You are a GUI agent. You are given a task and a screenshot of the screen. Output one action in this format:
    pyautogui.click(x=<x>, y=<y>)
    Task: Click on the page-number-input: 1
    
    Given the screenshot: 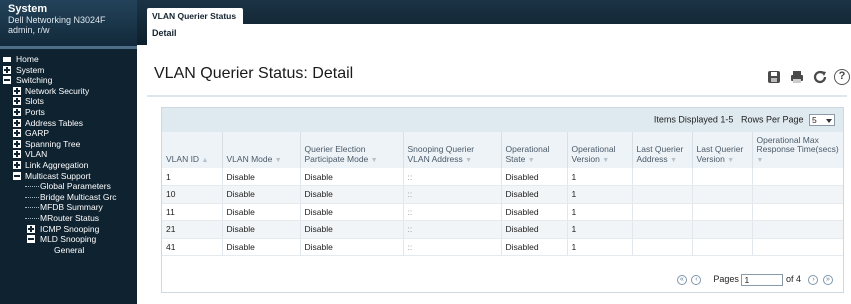 What is the action you would take?
    pyautogui.click(x=762, y=279)
    